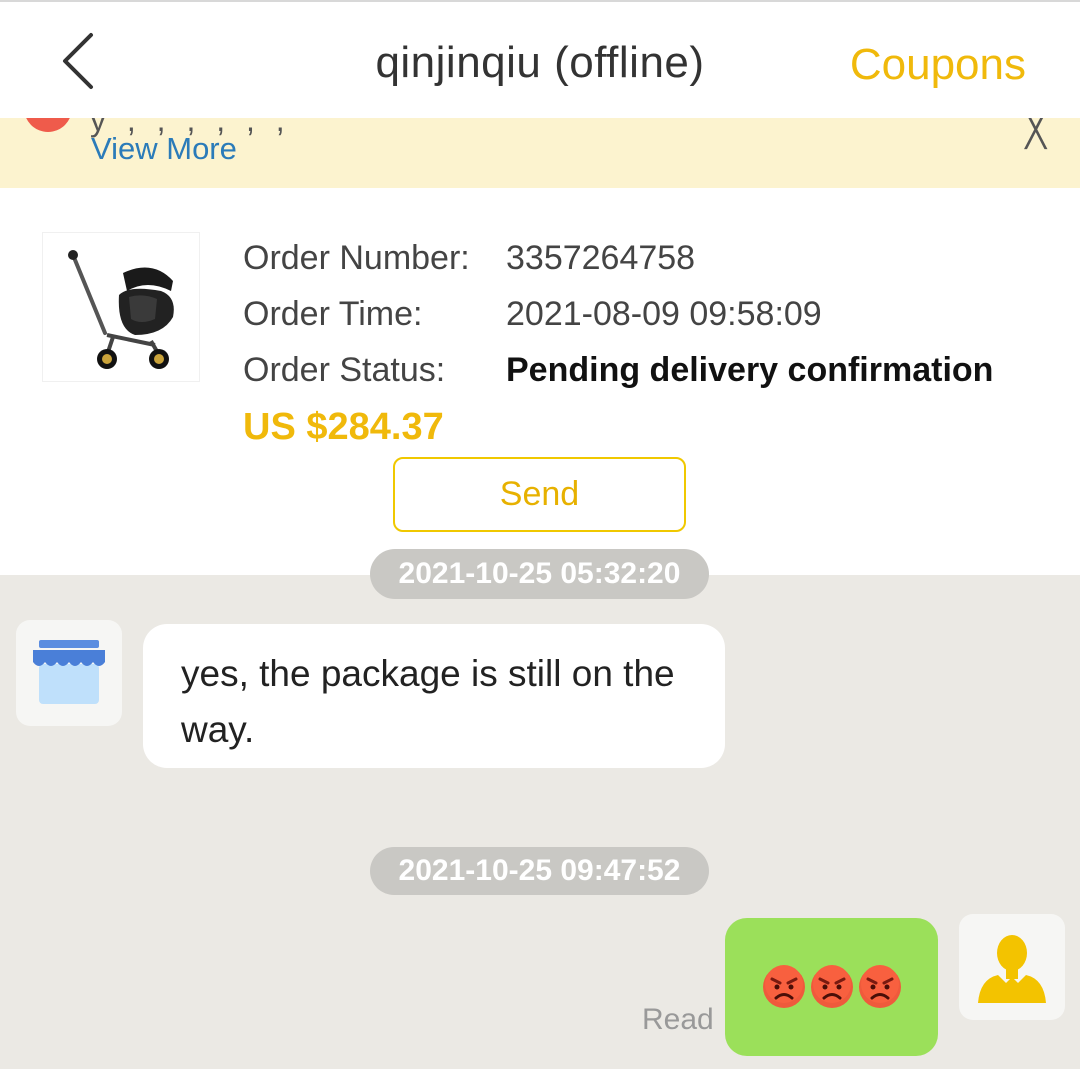 This screenshot has width=1080, height=1069. What do you see at coordinates (164, 149) in the screenshot?
I see `view-more-link: View More` at bounding box center [164, 149].